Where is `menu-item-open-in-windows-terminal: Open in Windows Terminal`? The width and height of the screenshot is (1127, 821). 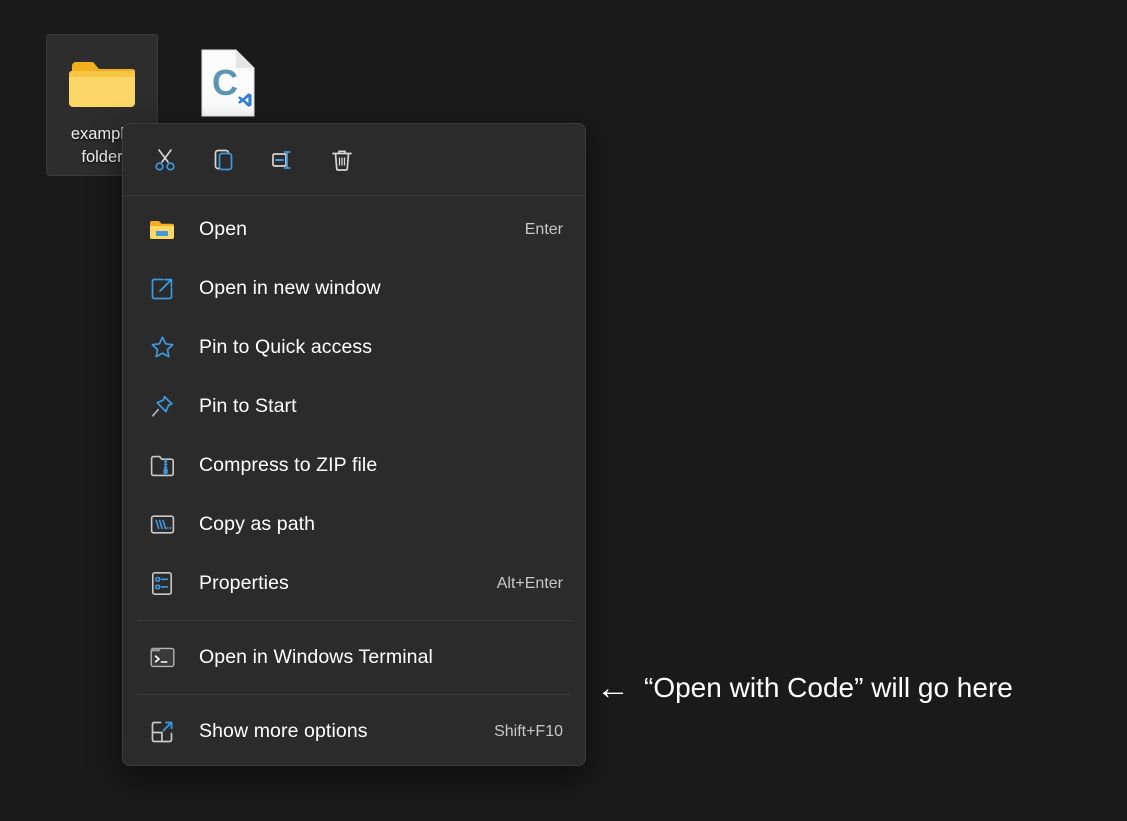
menu-item-open-in-windows-terminal: Open in Windows Terminal is located at coordinates (354, 657).